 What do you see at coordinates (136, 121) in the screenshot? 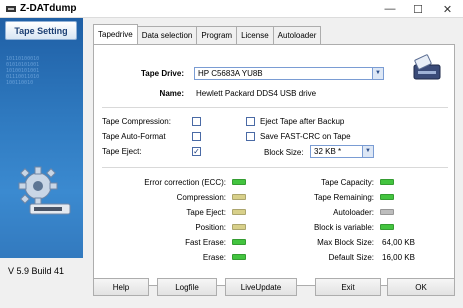
I see `option-label: Tape Compression:` at bounding box center [136, 121].